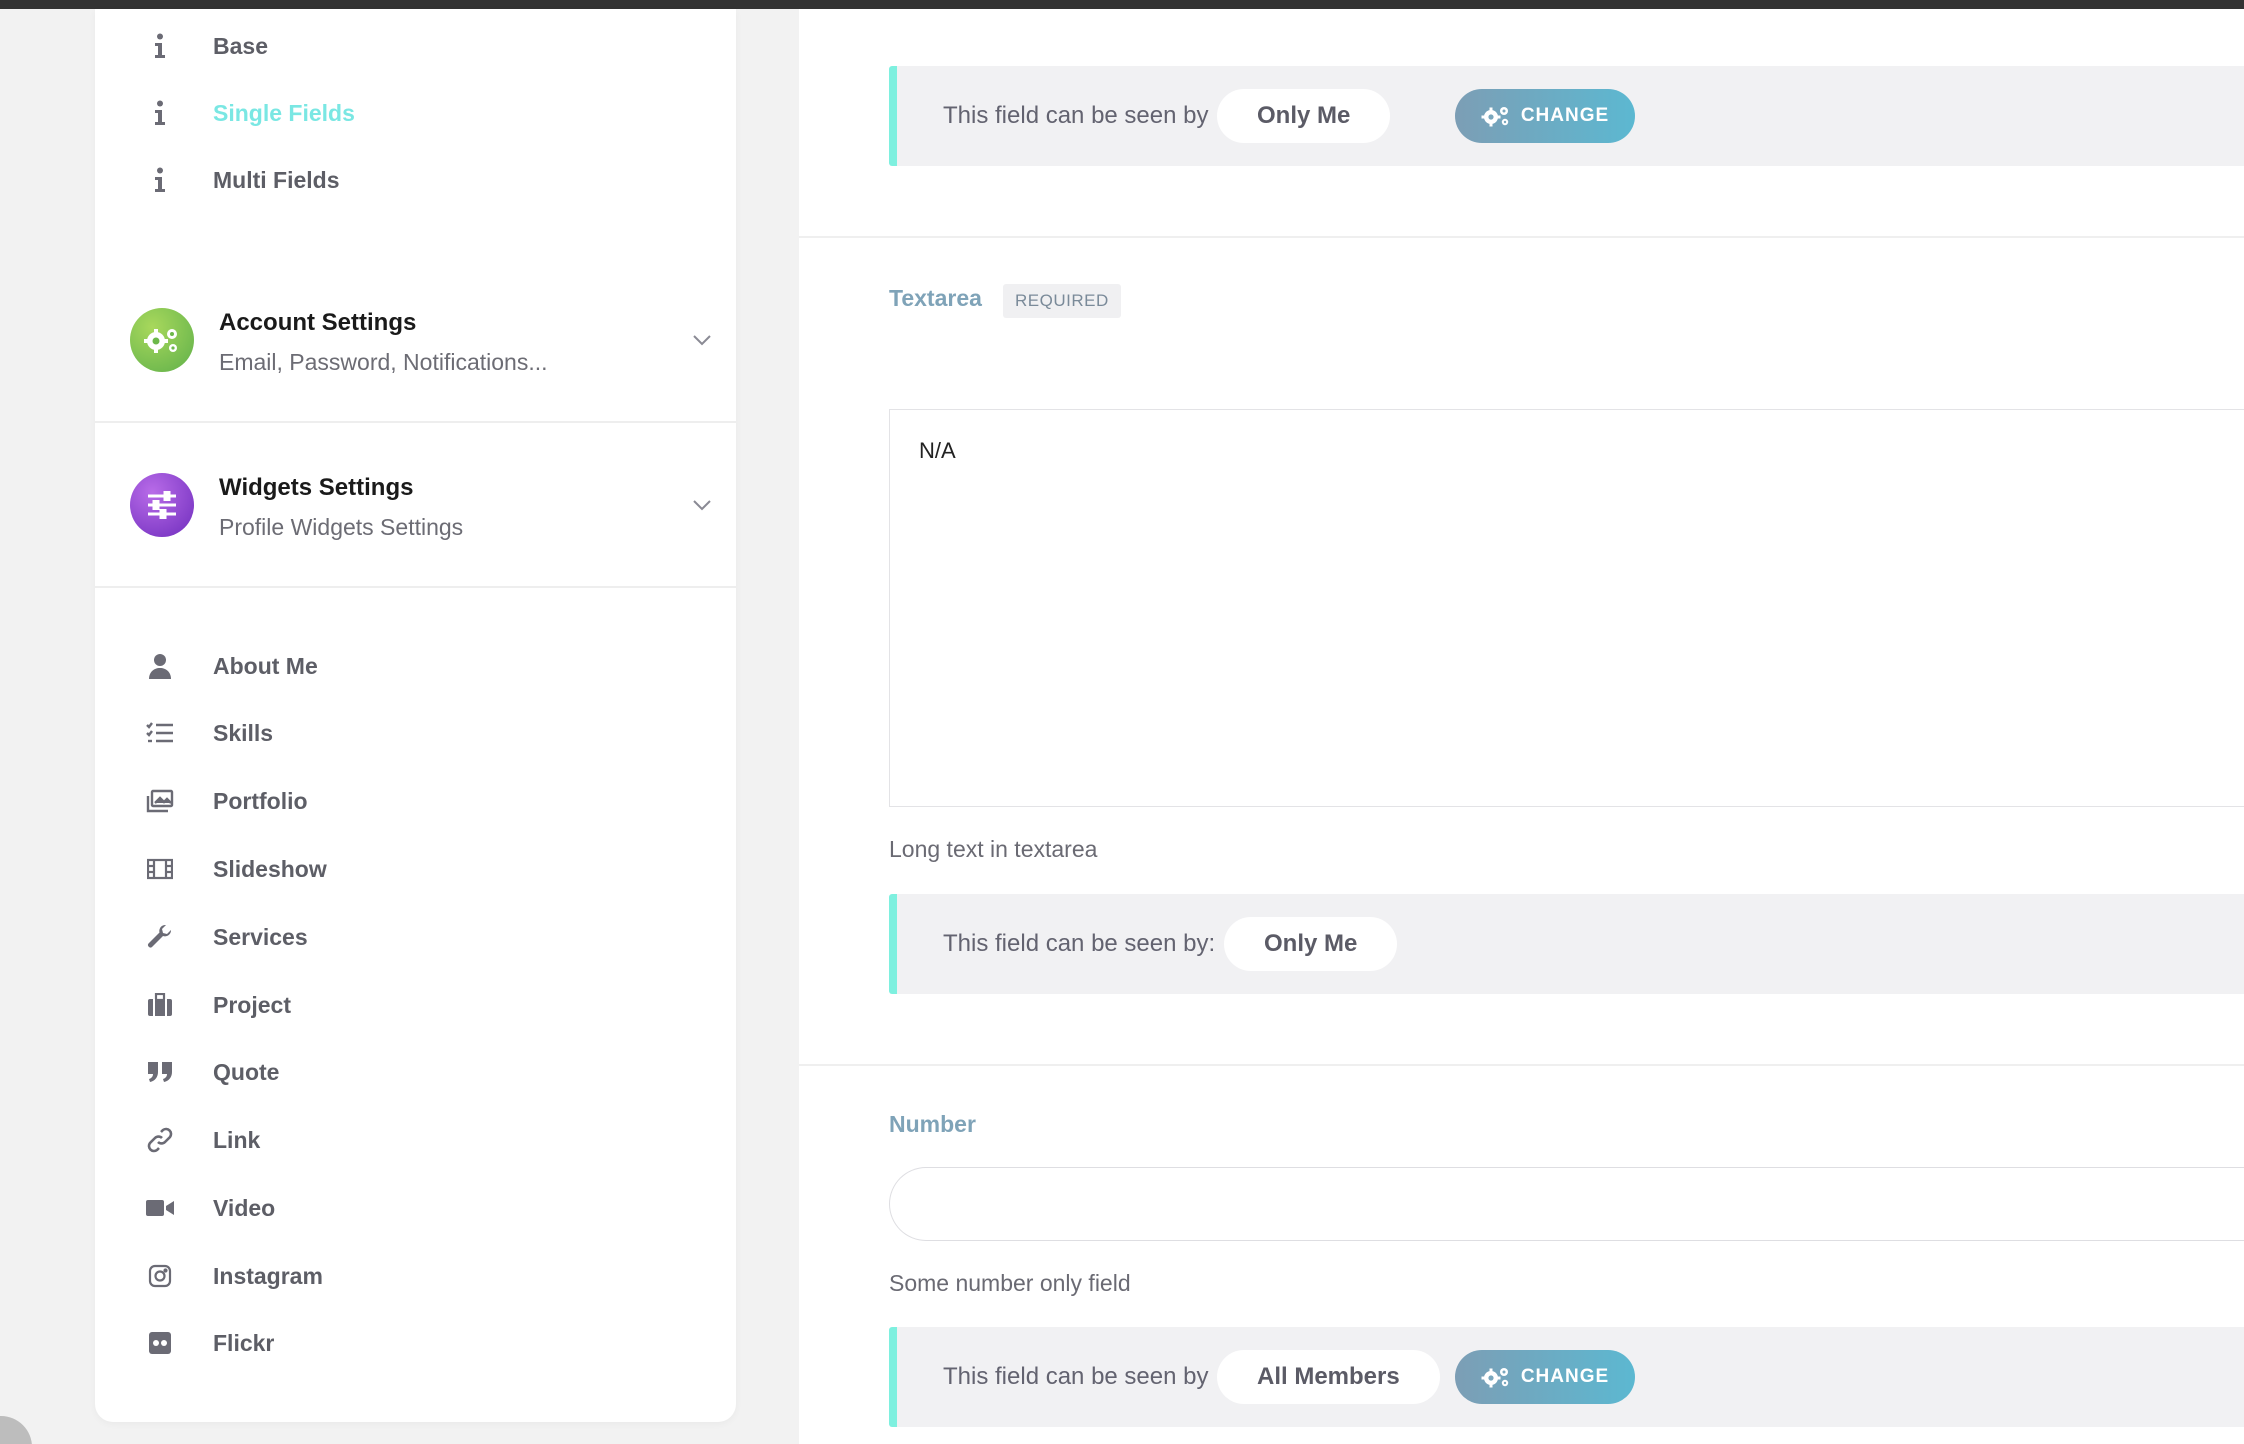 This screenshot has height=1444, width=2244. Describe the element at coordinates (935, 298) in the screenshot. I see `textarea-field-label: Textarea` at that location.